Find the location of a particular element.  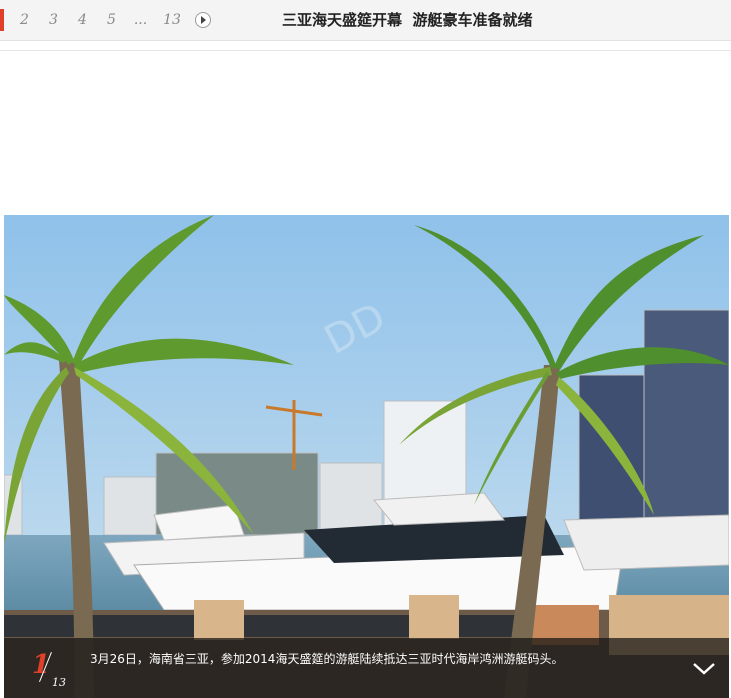

divider is located at coordinates (365, 50).